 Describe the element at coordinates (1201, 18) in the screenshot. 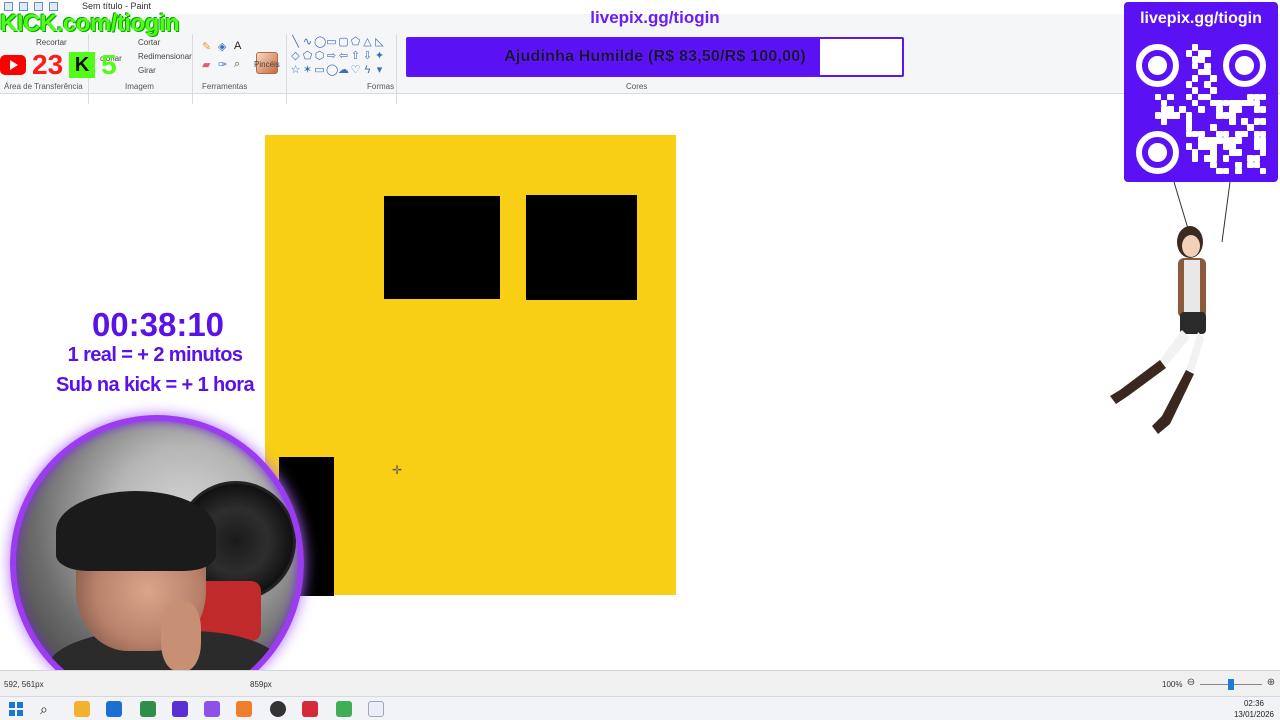

I see `qr-title: livepix.gg/tiogin` at that location.